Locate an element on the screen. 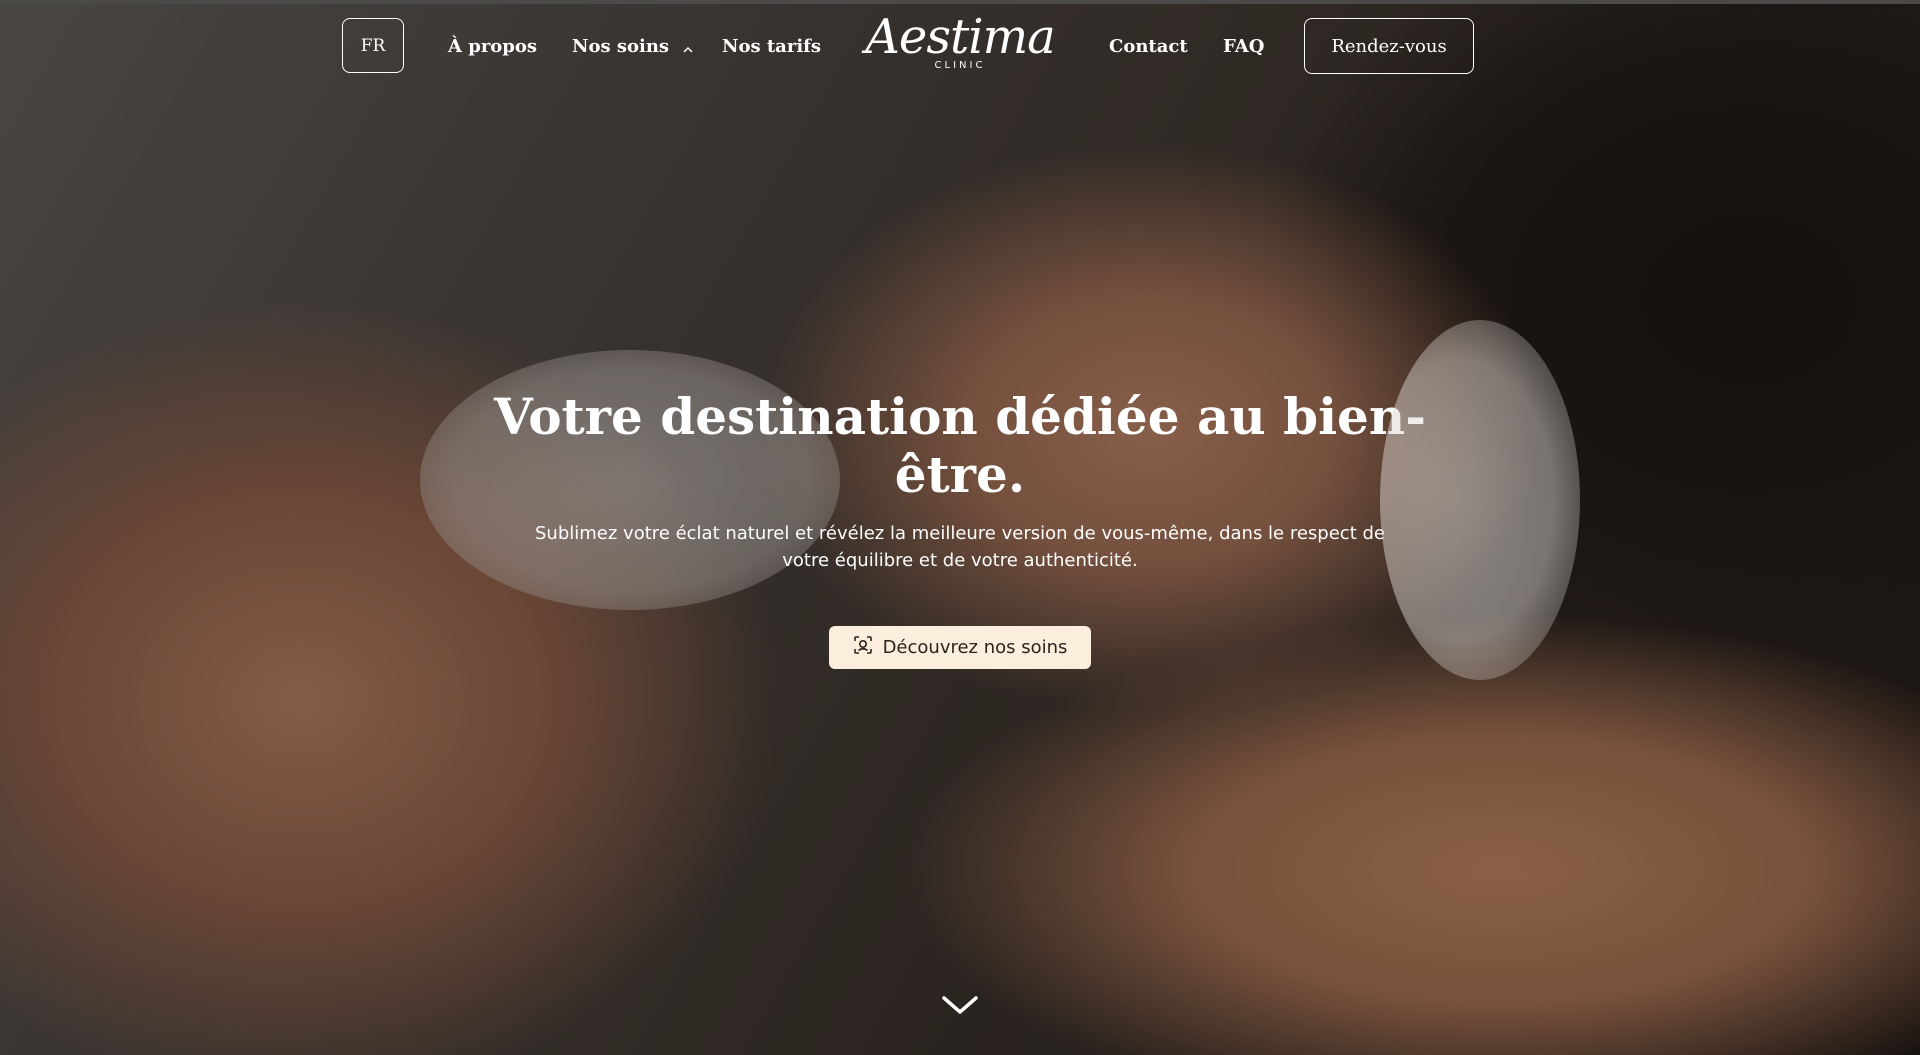 This screenshot has height=1055, width=1920. nav-about-label: À propos is located at coordinates (493, 46).